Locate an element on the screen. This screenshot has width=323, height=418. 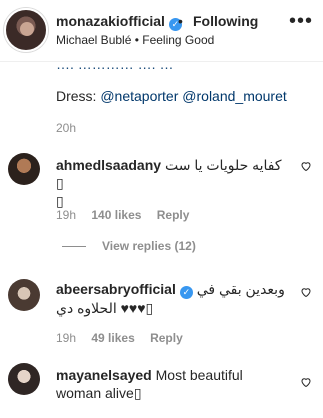
comment-text-line2: الحلاوه دي ♥♥♥▯ is located at coordinates (105, 308).